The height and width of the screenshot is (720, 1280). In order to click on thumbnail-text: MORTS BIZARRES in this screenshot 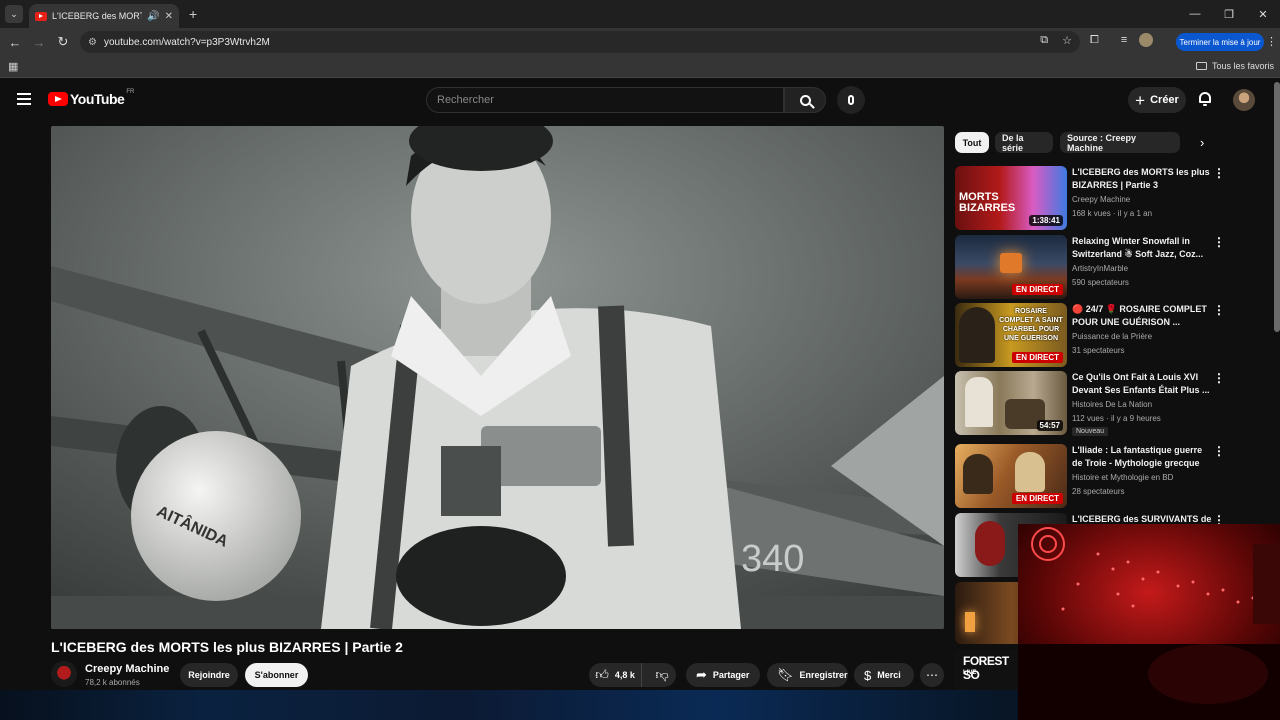, I will do `click(987, 202)`.